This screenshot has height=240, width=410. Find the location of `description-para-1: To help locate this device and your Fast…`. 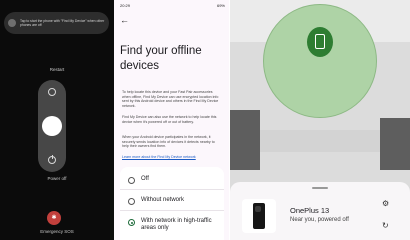

description-para-1: To help locate this device and your Fast… is located at coordinates (170, 99).